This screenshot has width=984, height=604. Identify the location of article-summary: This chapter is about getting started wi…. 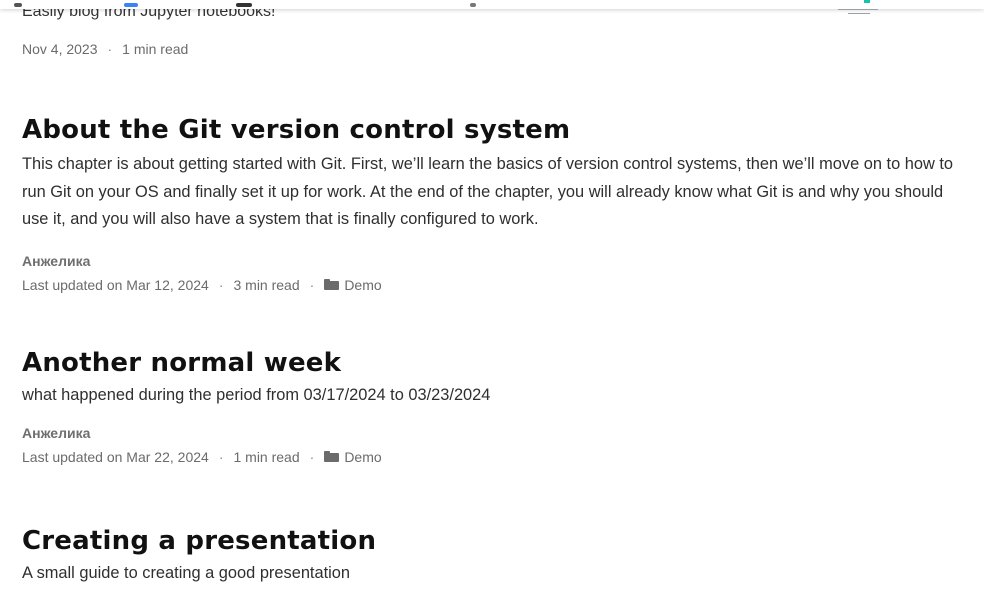
(488, 191).